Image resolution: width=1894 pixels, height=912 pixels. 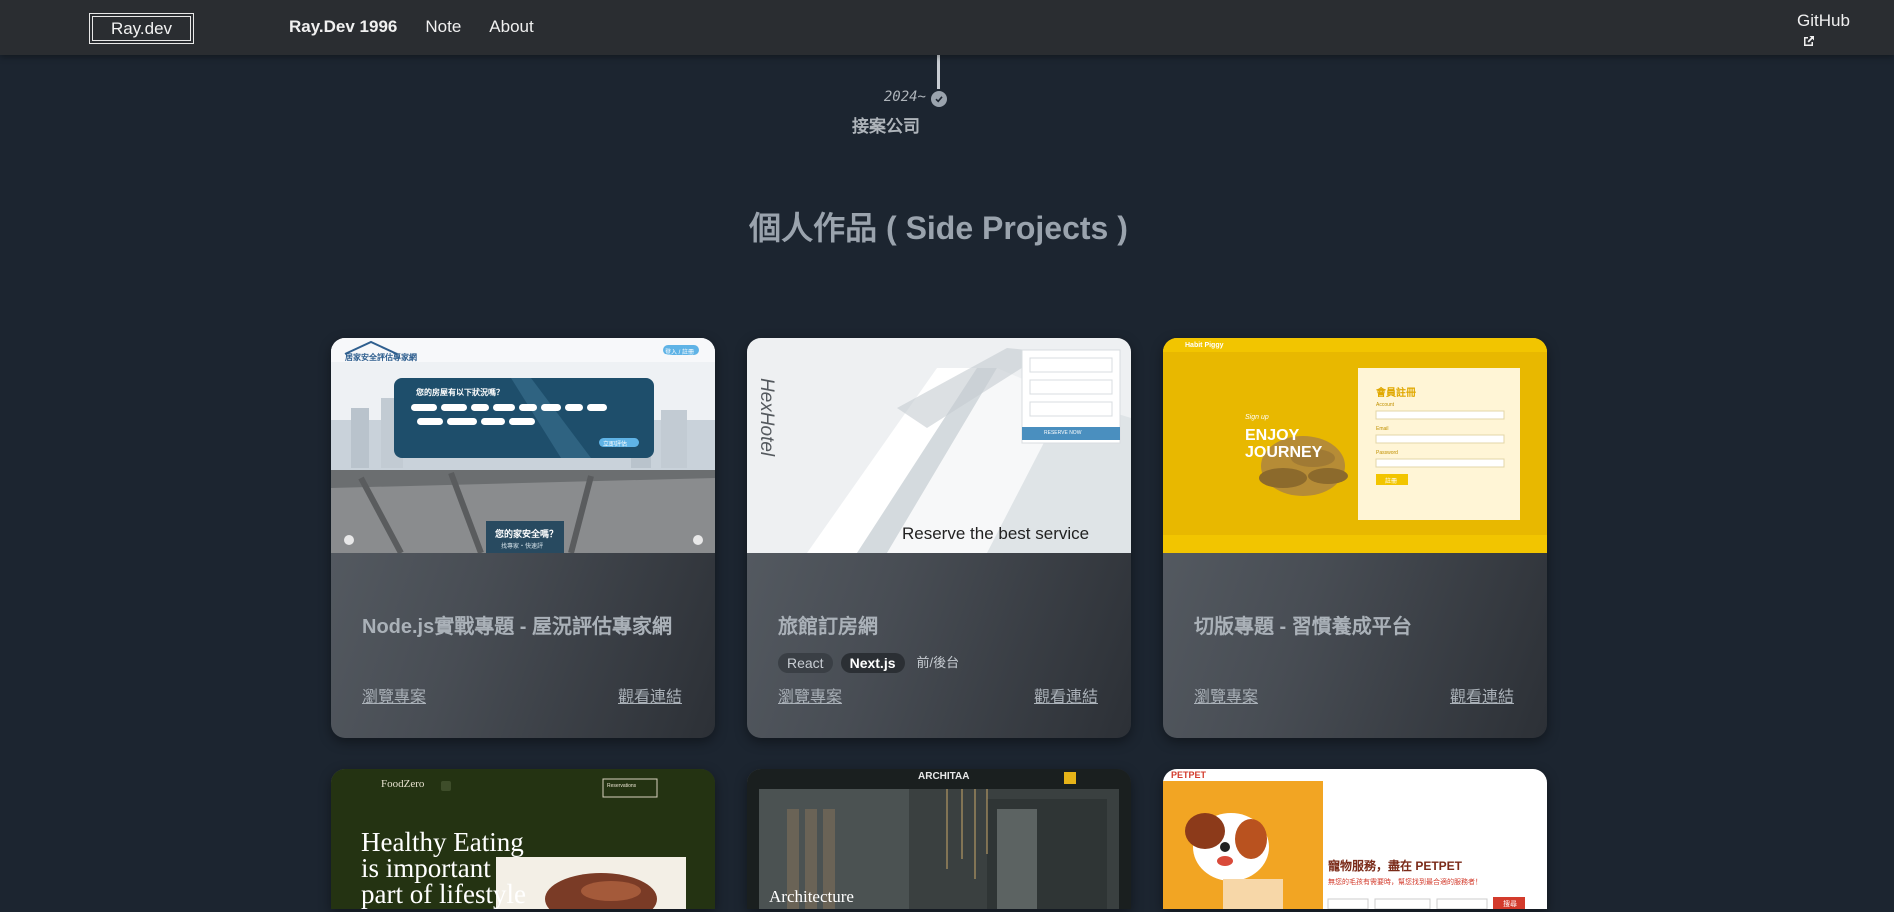 What do you see at coordinates (1405, 882) in the screenshot?
I see `thumb-sub: 無您的毛孩有需要時，幫您找到最合適的服務者！` at bounding box center [1405, 882].